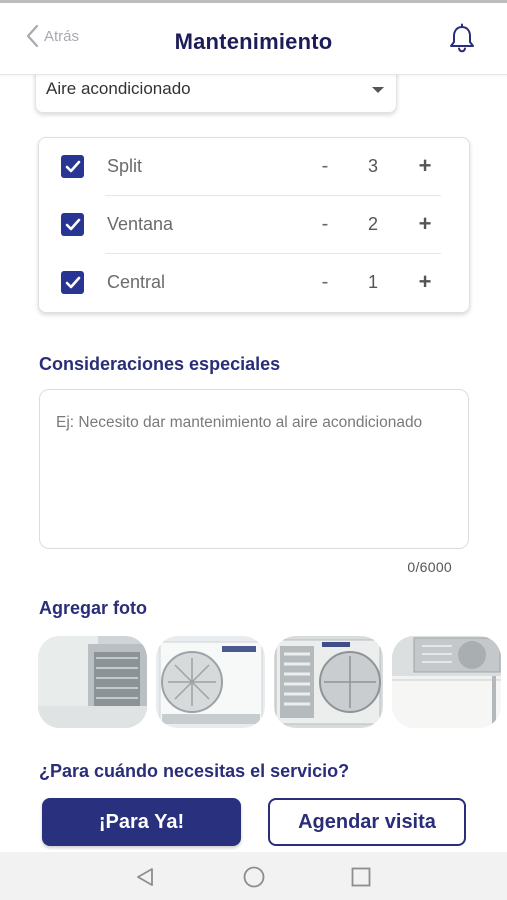 This screenshot has width=507, height=900. I want to click on recents-nav-icon, so click(361, 877).